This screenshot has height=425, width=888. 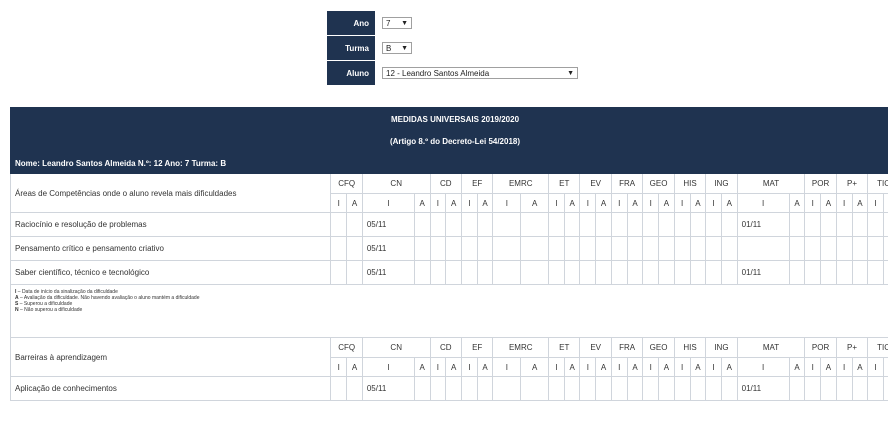 What do you see at coordinates (388, 224) in the screenshot?
I see `cell-i: 05/11` at bounding box center [388, 224].